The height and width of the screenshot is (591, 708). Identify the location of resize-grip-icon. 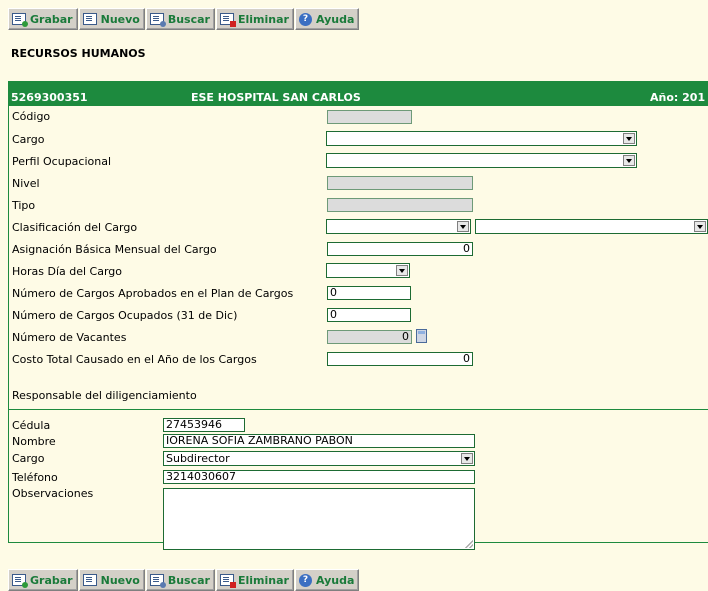
(469, 544).